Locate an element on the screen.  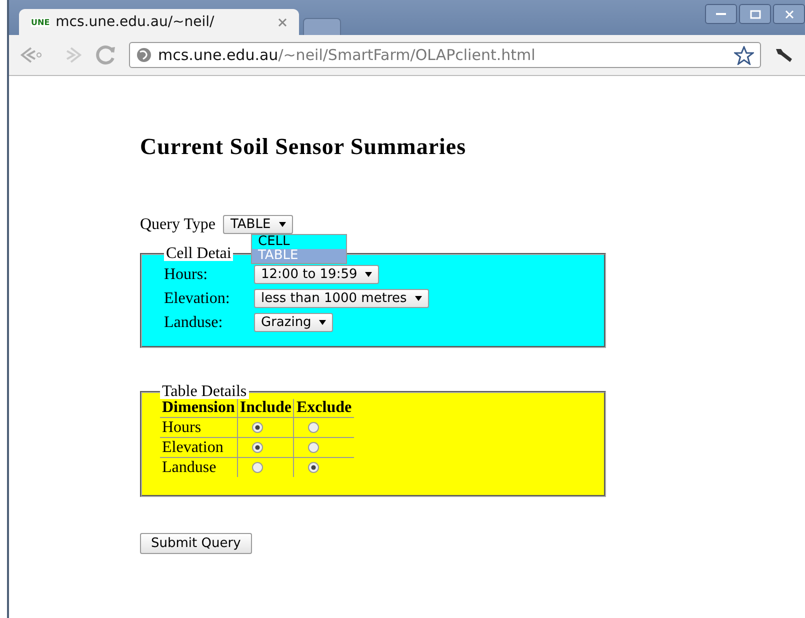
page-heading: Current Soil Sensor Summaries is located at coordinates (304, 147).